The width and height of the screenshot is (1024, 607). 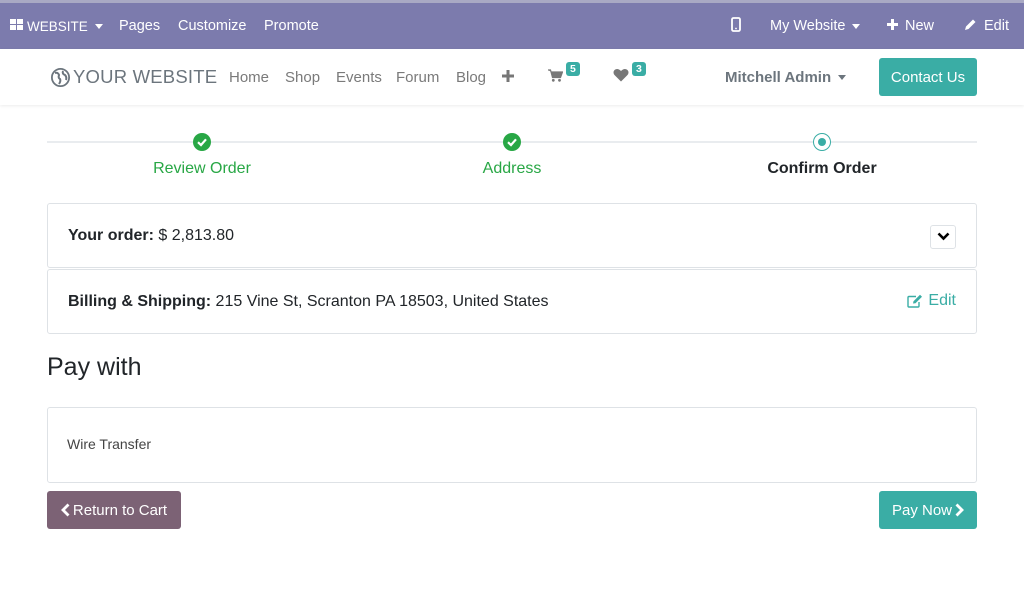 I want to click on edit-address-link: Edit, so click(x=931, y=301).